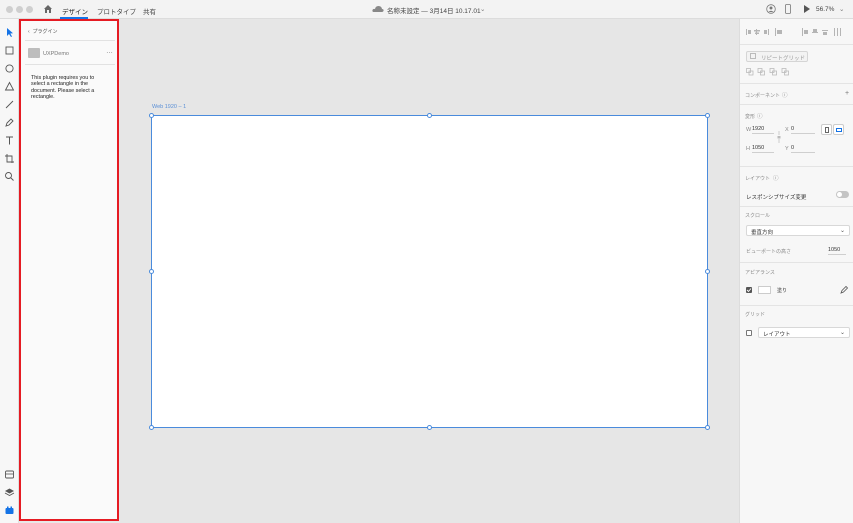 The image size is (853, 523). I want to click on grid-checkbox, so click(749, 333).